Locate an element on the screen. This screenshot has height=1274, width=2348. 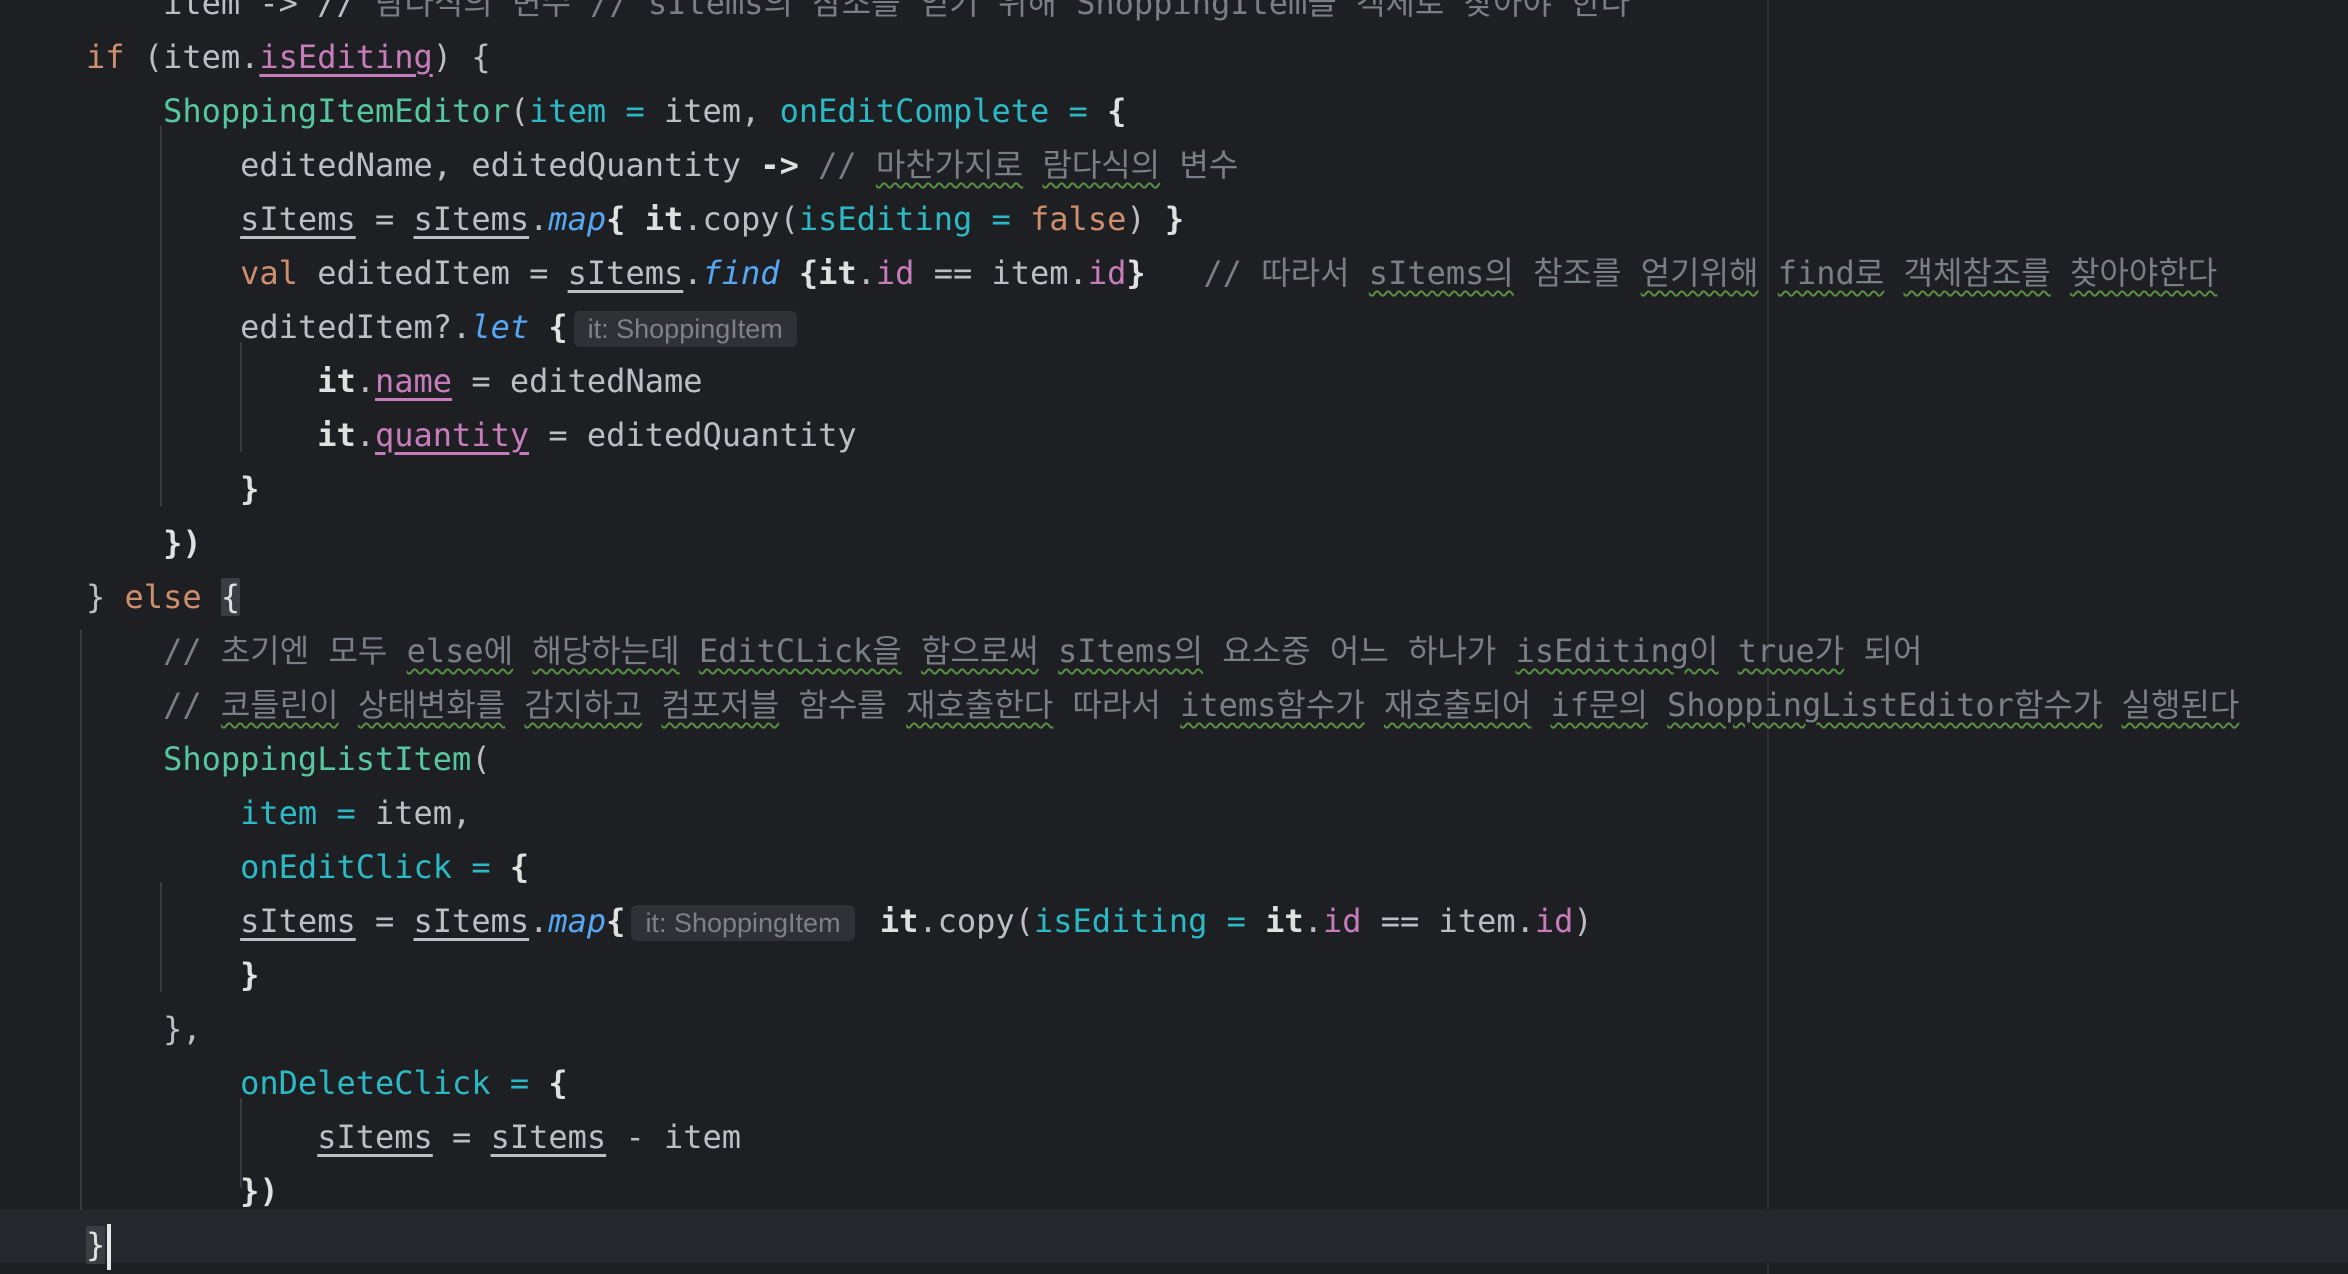
code-line: }, is located at coordinates (144, 1029).